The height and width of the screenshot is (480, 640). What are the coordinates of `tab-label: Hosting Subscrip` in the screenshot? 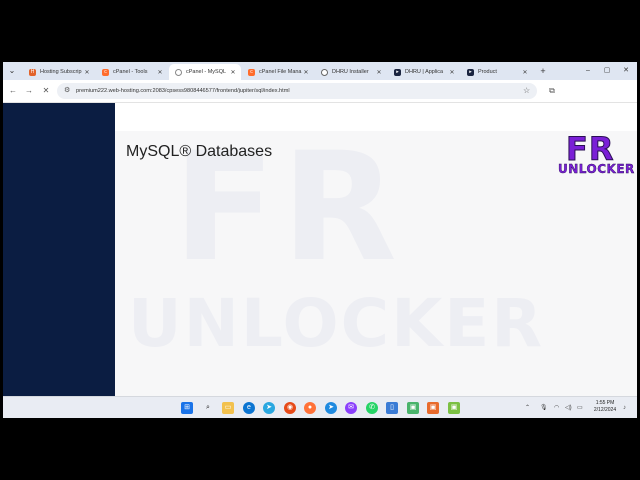 It's located at (61, 72).